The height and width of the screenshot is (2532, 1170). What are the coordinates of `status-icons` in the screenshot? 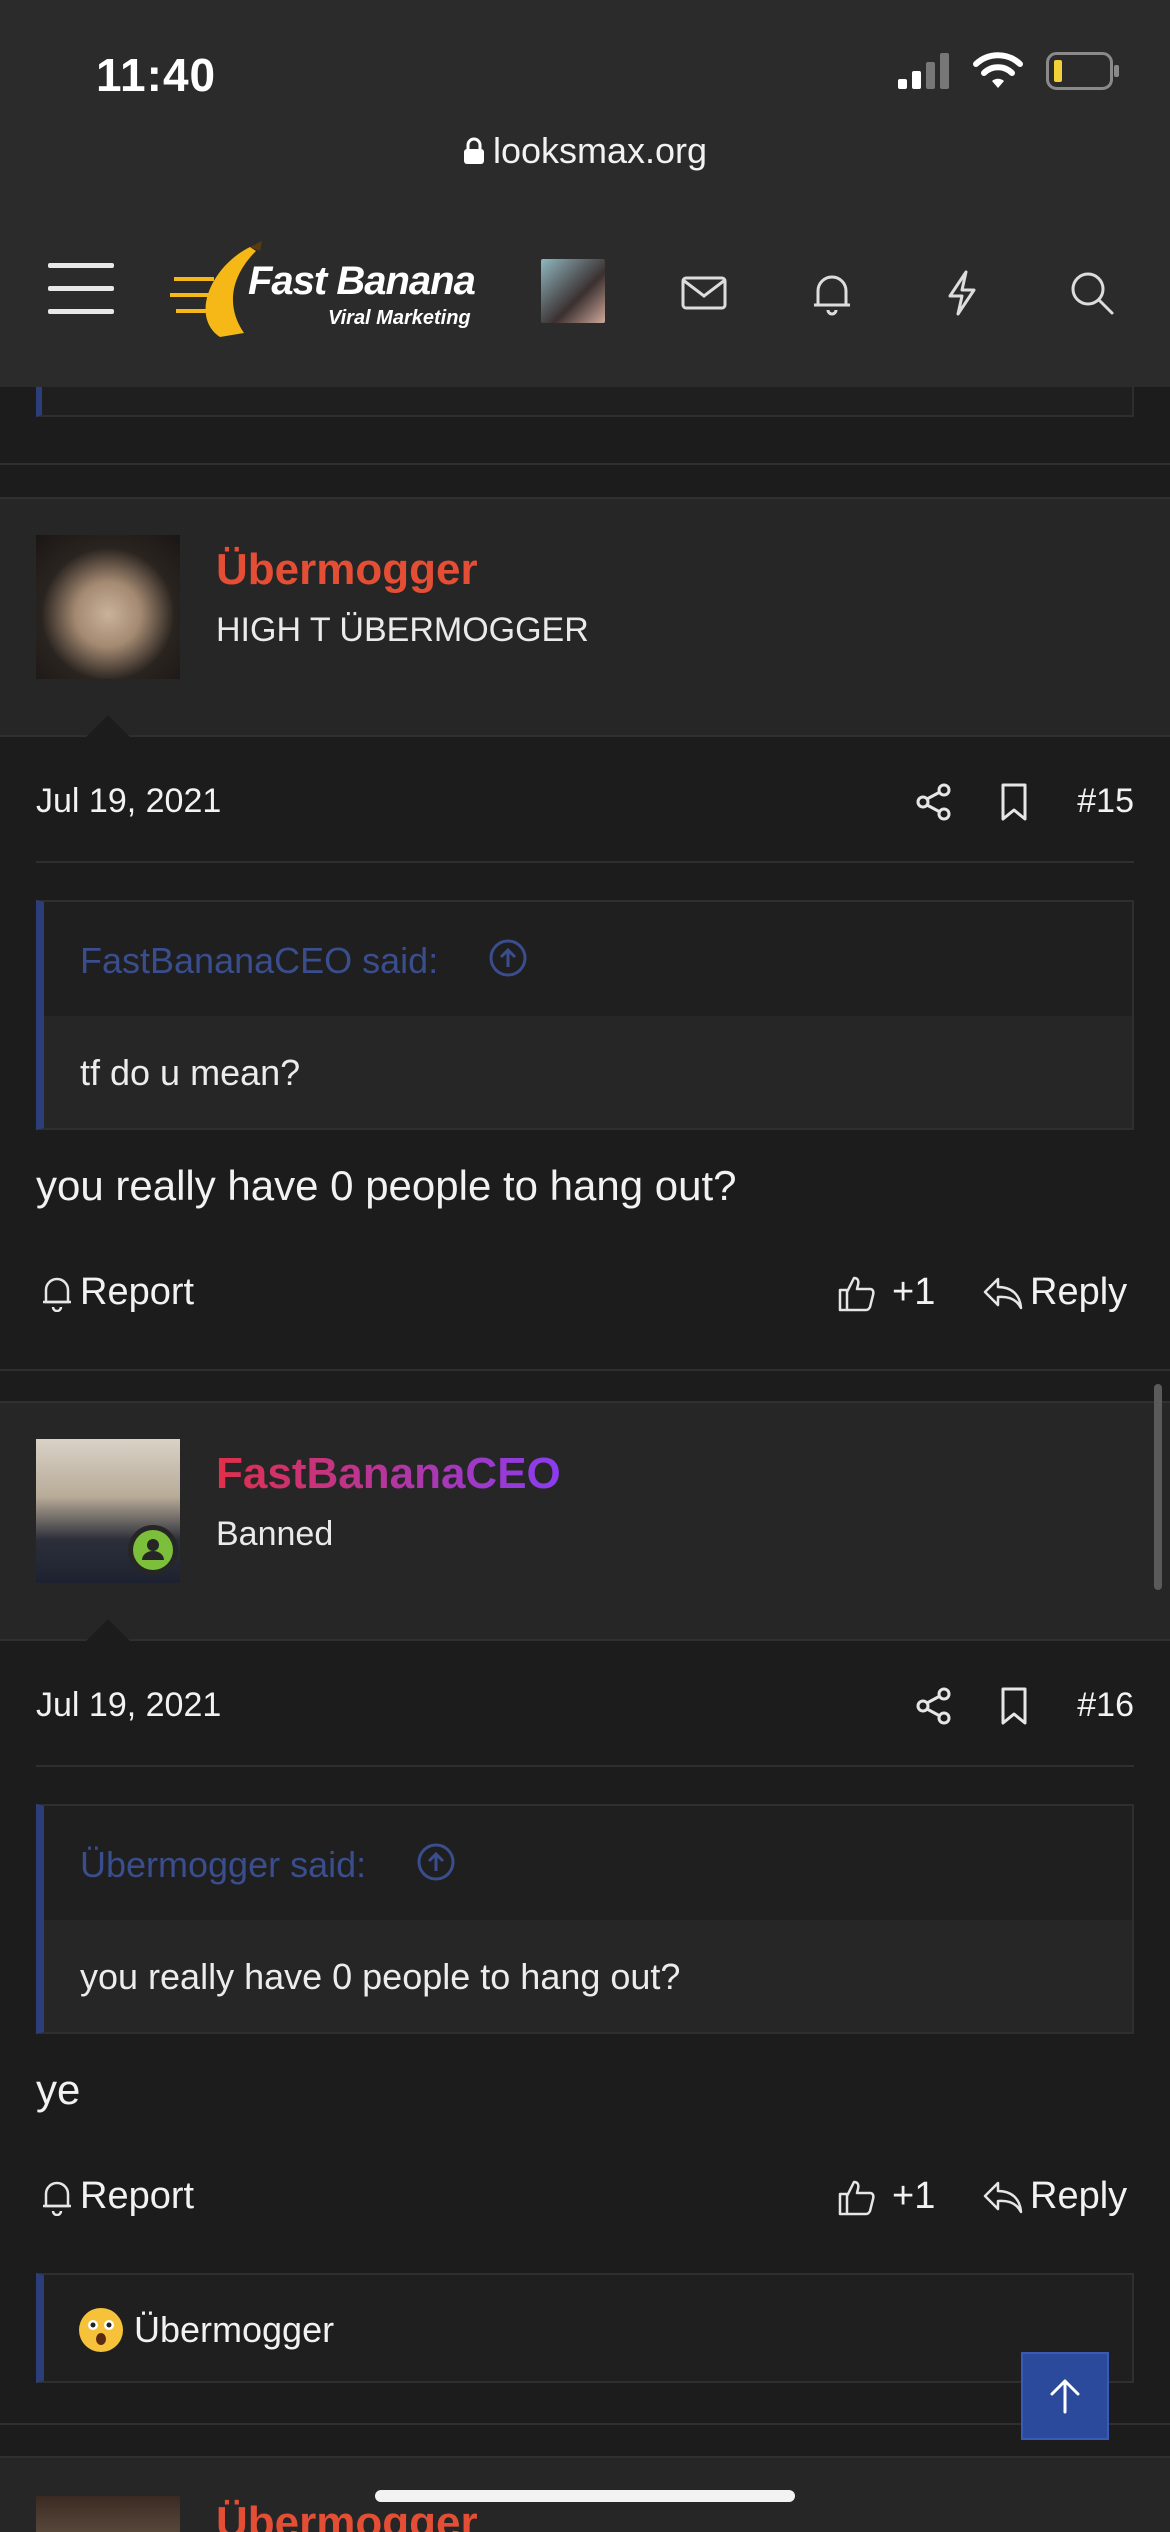 It's located at (1009, 71).